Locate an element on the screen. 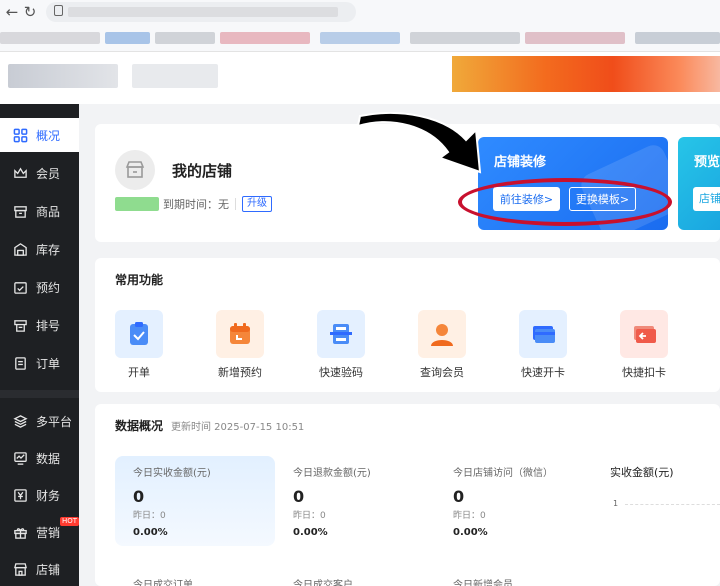 This screenshot has height=586, width=720. function-query-member: 查询会员 is located at coordinates (442, 345).